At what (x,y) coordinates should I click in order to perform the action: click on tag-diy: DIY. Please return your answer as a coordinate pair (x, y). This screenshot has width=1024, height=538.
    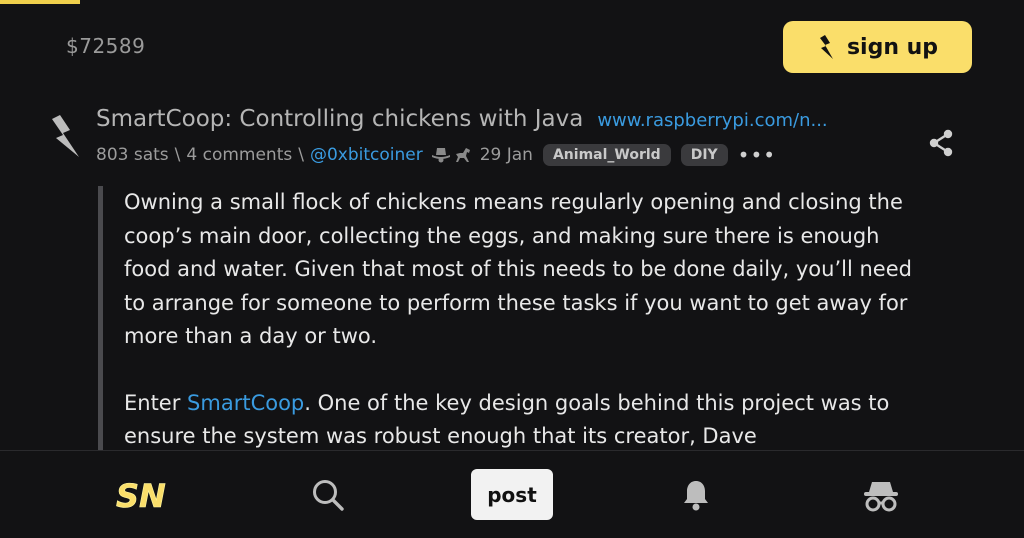
    Looking at the image, I should click on (704, 155).